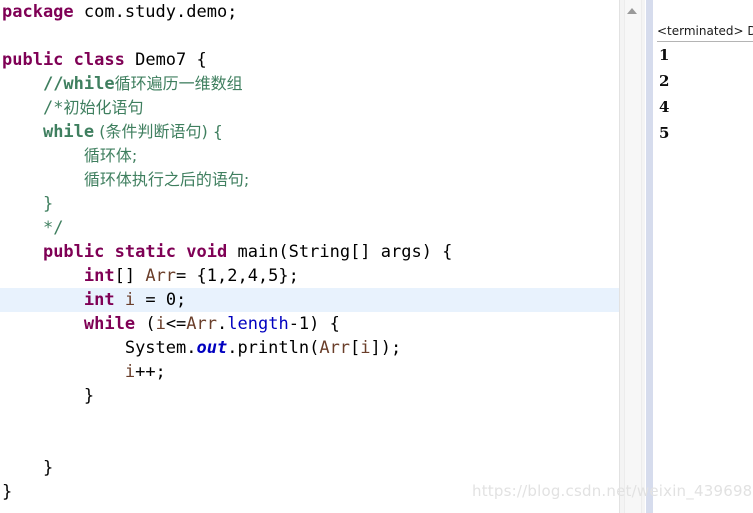  I want to click on code-token: [, so click(355, 348).